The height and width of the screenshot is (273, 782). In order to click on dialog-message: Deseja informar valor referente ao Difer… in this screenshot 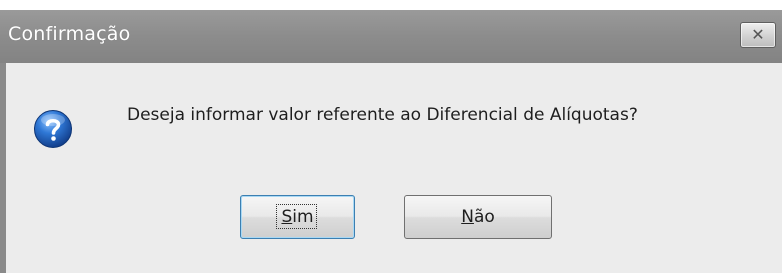, I will do `click(382, 115)`.